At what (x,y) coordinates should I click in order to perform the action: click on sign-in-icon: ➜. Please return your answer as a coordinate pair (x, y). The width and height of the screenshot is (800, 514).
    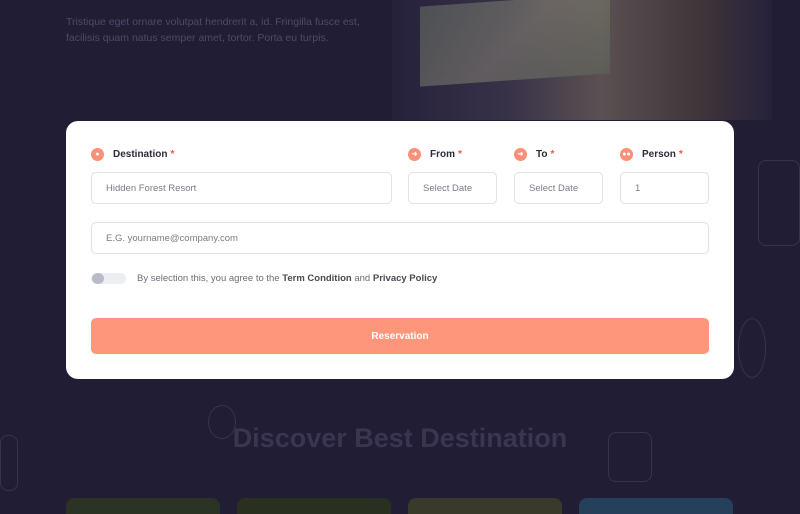
    Looking at the image, I should click on (414, 154).